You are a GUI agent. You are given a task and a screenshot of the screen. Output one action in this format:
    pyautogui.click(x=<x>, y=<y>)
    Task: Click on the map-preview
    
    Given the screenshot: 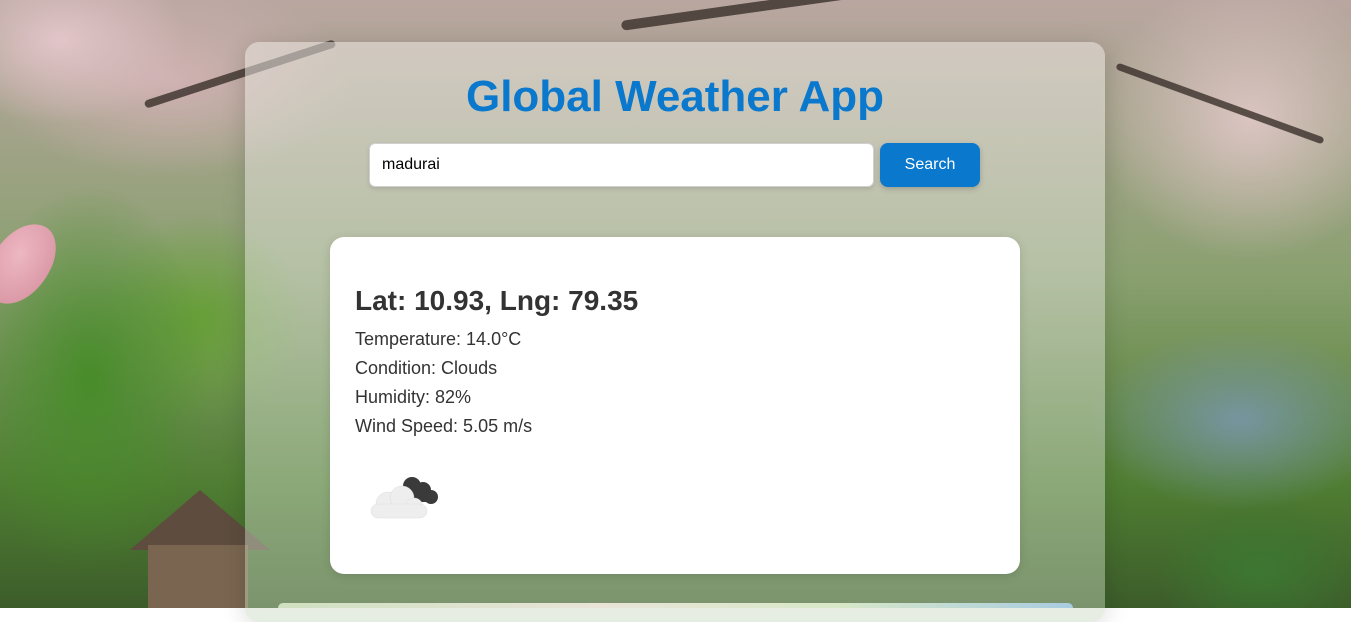 What is the action you would take?
    pyautogui.click(x=675, y=605)
    